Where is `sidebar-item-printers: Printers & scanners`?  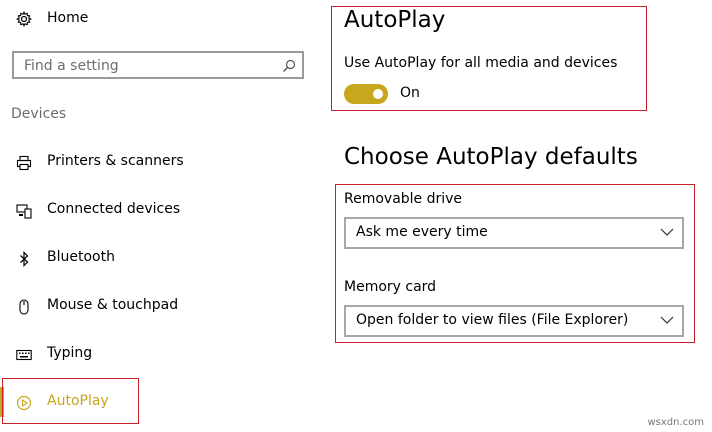 sidebar-item-printers: Printers & scanners is located at coordinates (165, 163).